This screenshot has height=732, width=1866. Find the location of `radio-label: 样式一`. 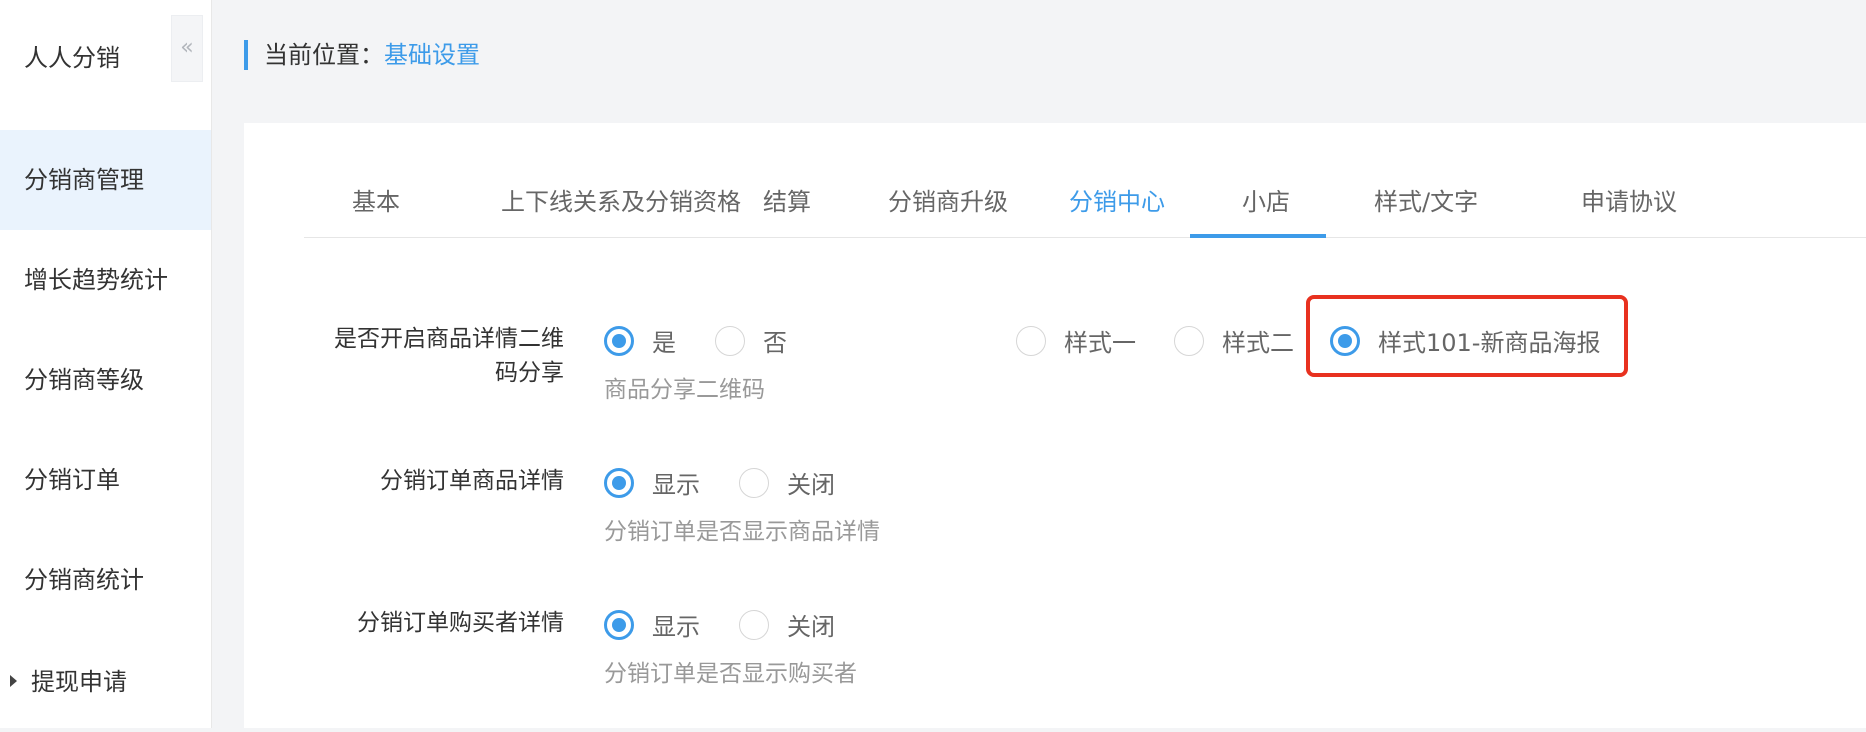

radio-label: 样式一 is located at coordinates (1100, 343).